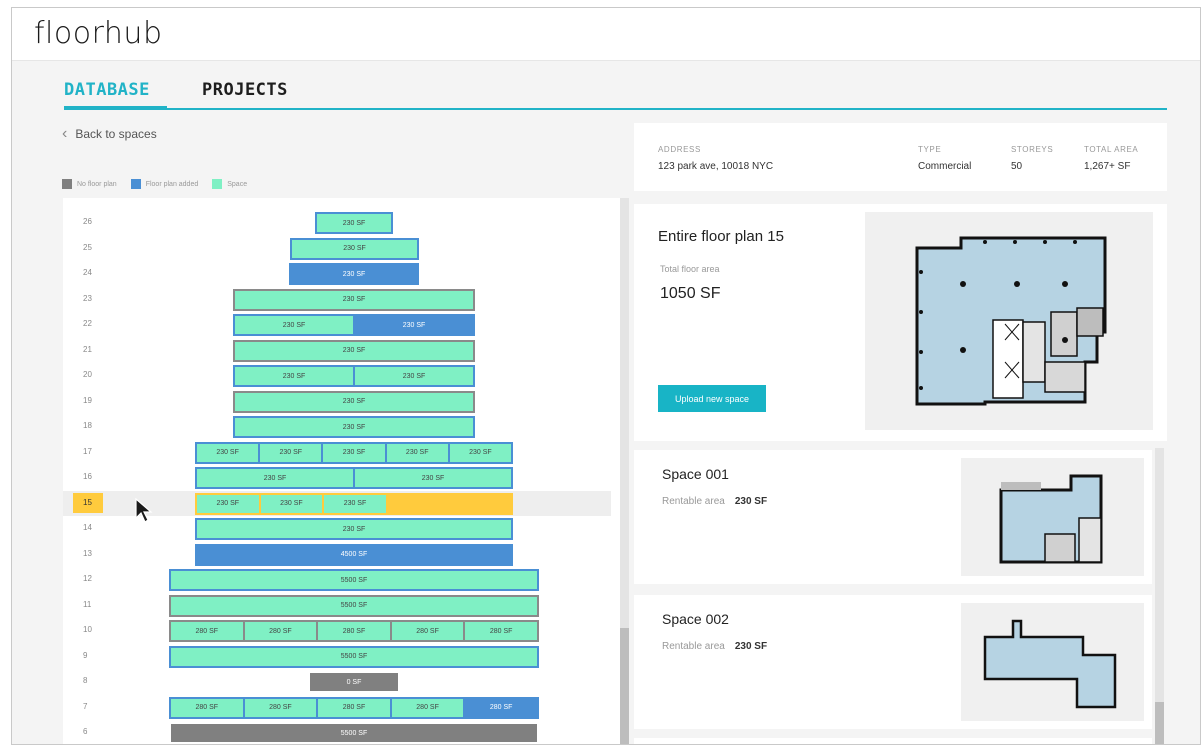 The height and width of the screenshot is (747, 1201). I want to click on floor-row: 7 280 SF 280 SF 280 SF 280 SF 280 SF, so click(337, 707).